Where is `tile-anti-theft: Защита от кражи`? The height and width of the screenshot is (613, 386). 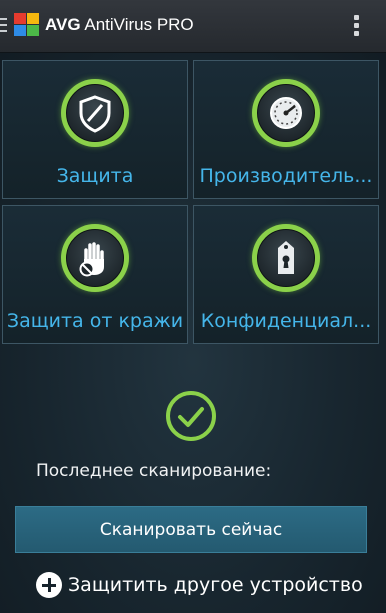 tile-anti-theft: Защита от кражи is located at coordinates (95, 274).